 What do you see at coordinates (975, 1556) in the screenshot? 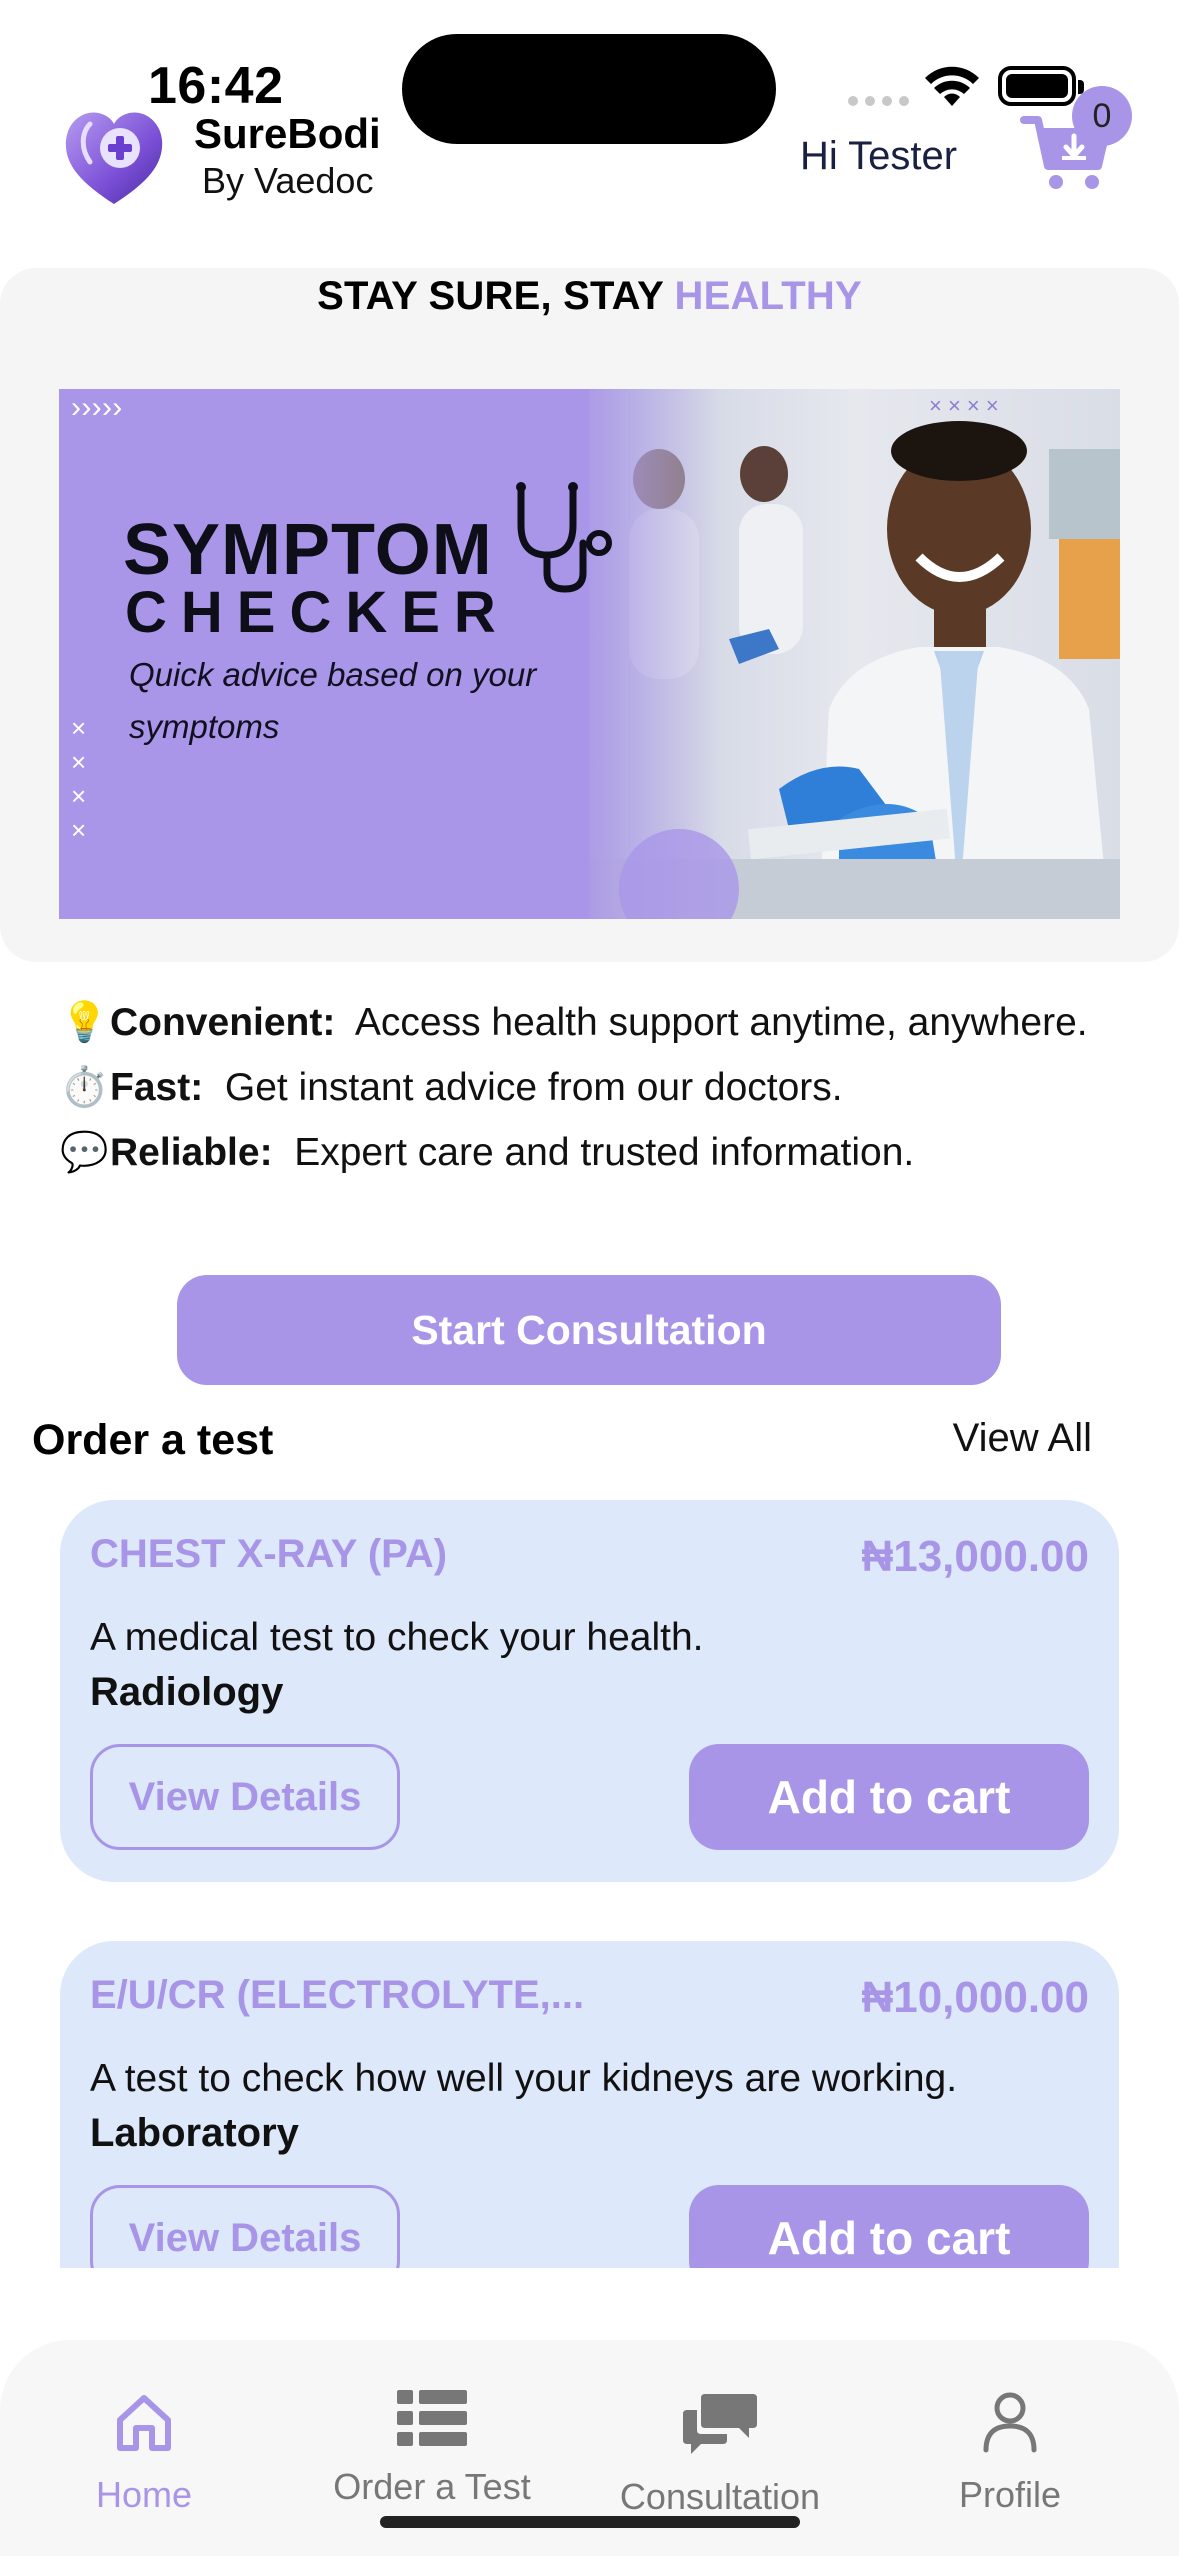
I see `test-price: ₦13,000.00` at bounding box center [975, 1556].